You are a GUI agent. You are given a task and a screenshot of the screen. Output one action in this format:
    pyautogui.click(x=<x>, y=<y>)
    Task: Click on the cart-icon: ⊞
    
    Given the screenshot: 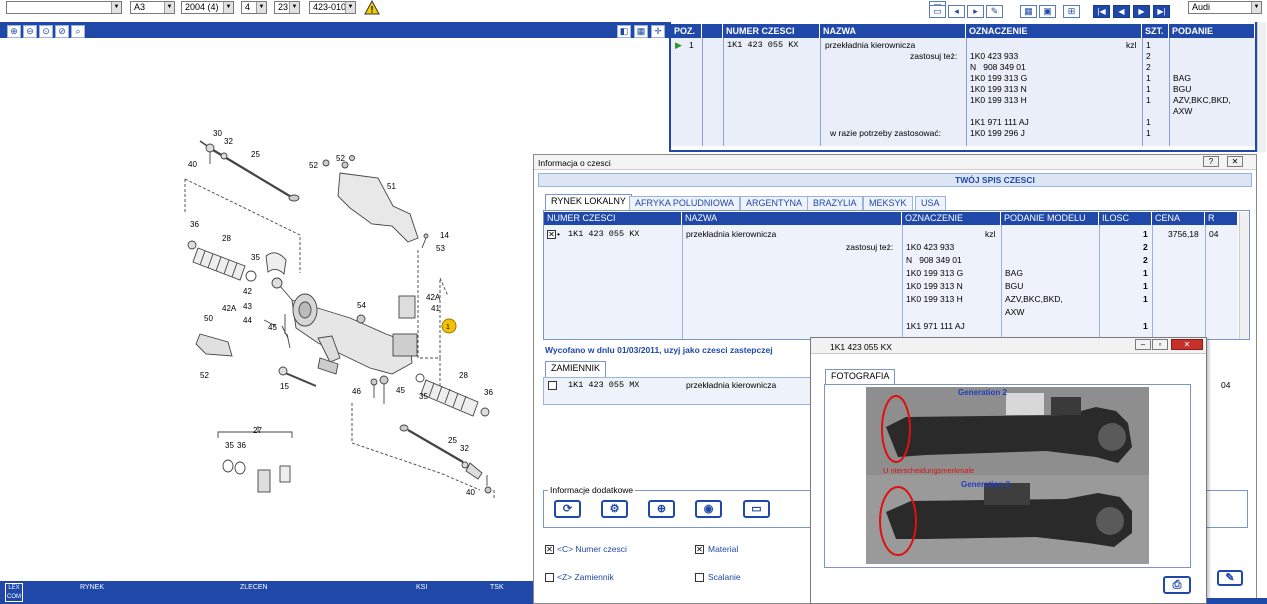 What is the action you would take?
    pyautogui.click(x=1071, y=11)
    